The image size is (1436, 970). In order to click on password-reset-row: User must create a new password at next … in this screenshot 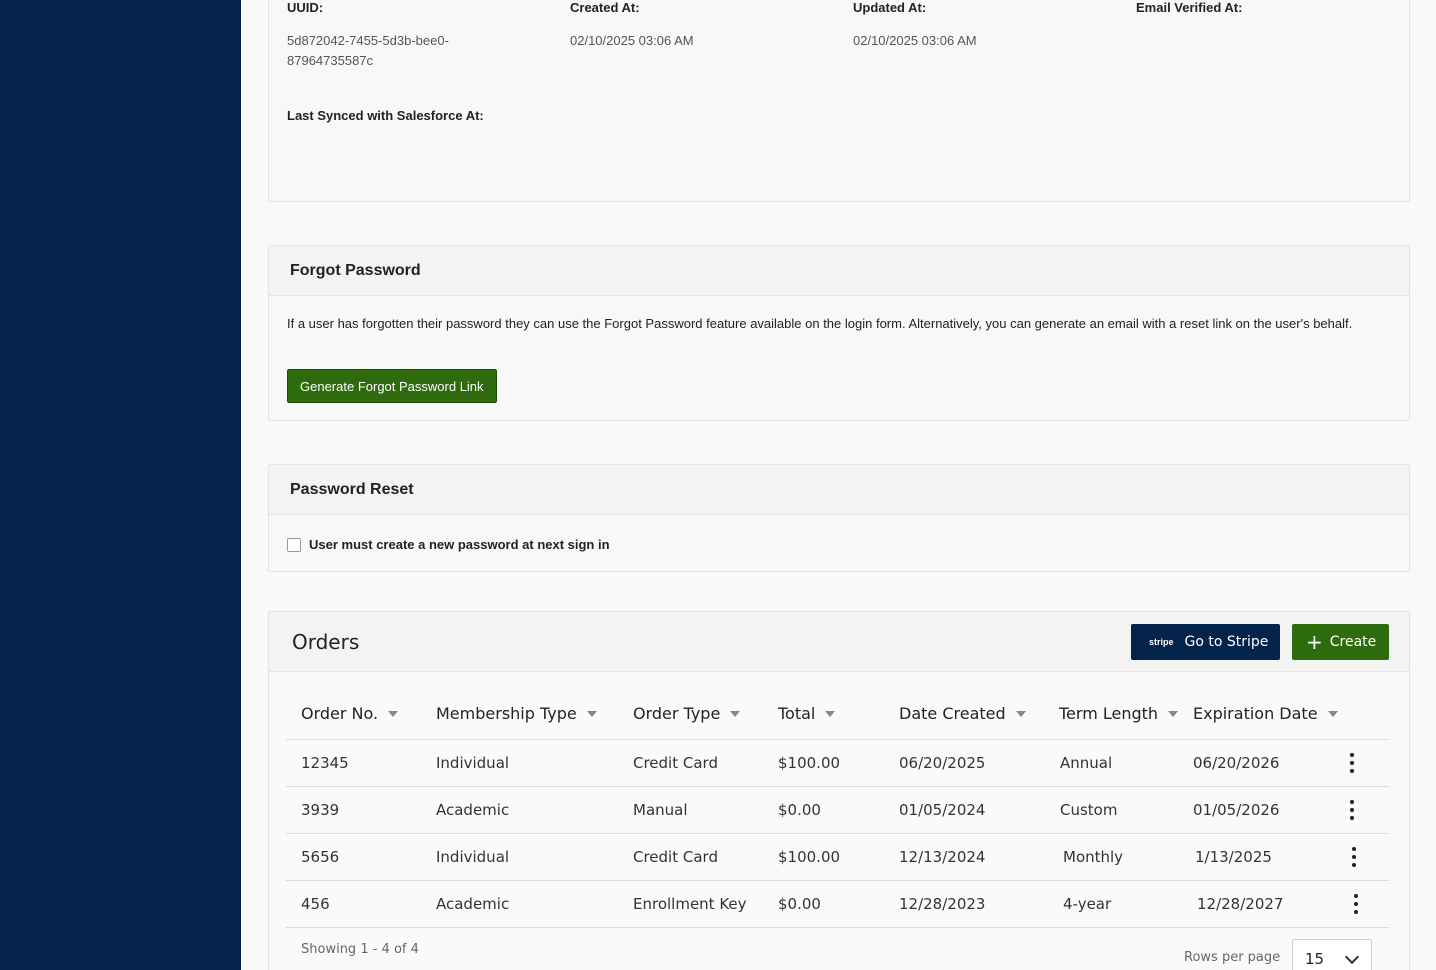, I will do `click(448, 544)`.